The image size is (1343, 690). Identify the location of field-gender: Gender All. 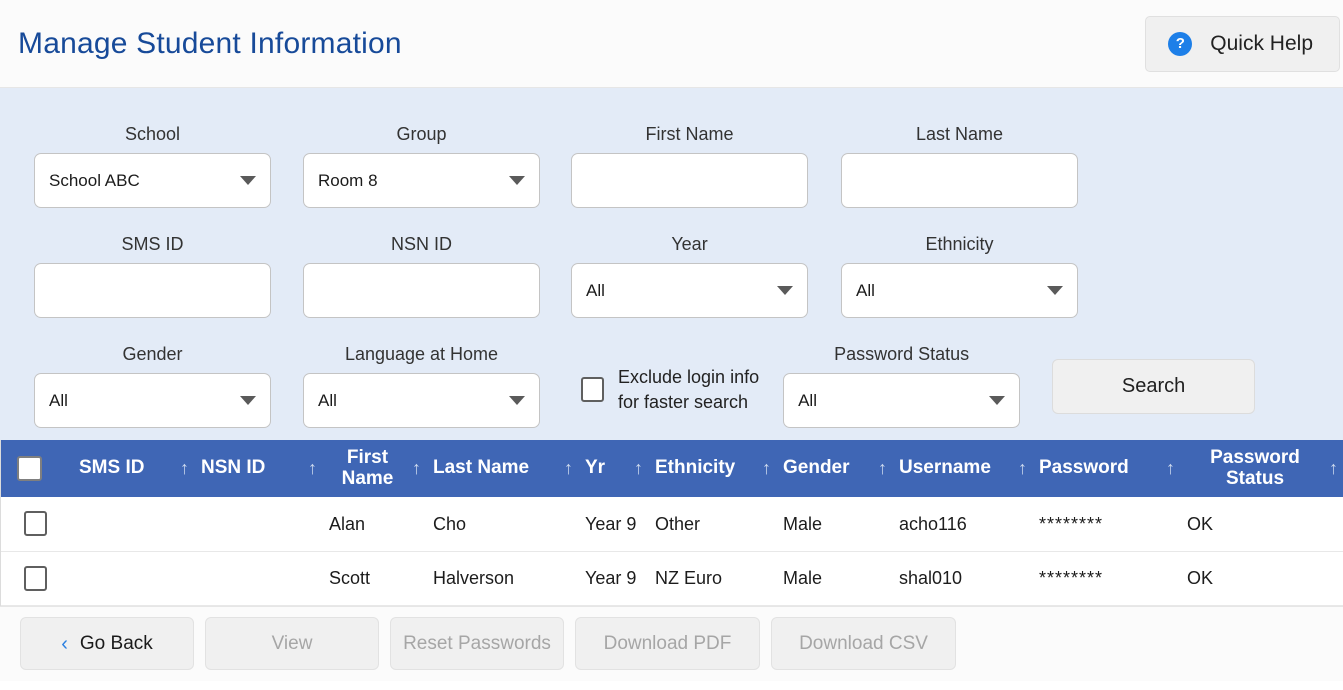
(152, 386).